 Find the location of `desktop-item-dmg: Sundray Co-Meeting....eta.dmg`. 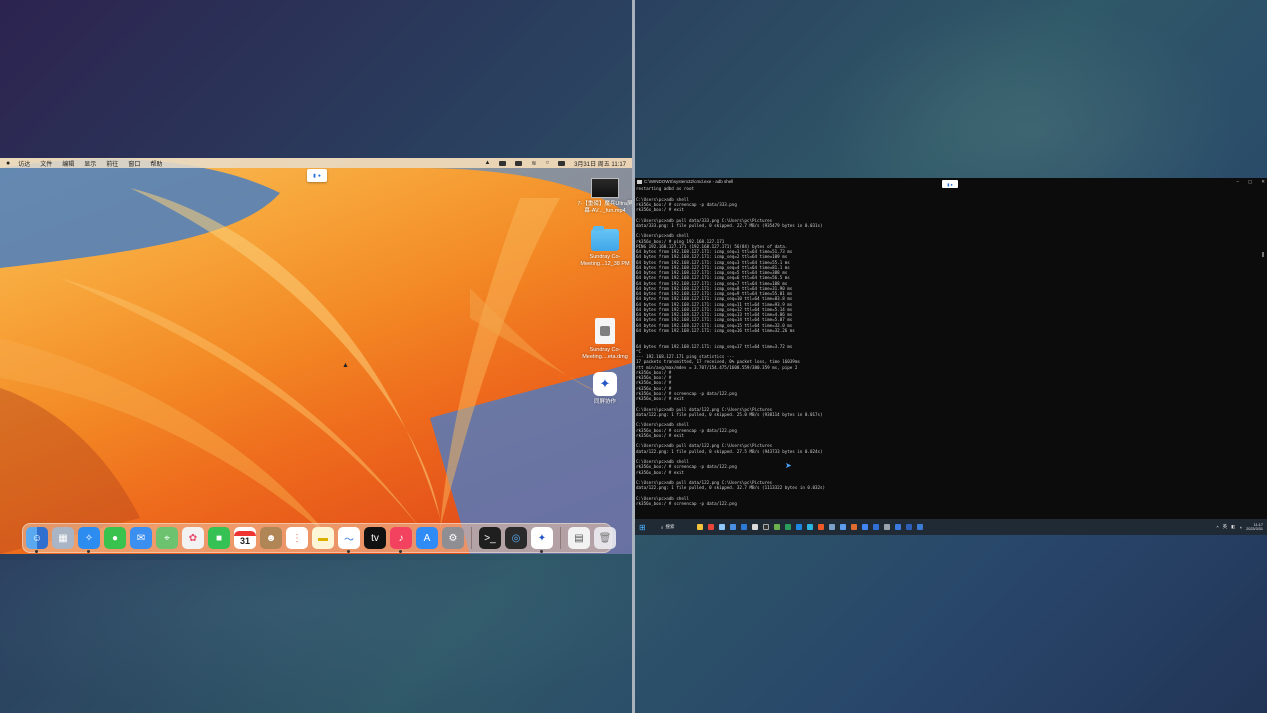

desktop-item-dmg: Sundray Co-Meeting....eta.dmg is located at coordinates (604, 339).